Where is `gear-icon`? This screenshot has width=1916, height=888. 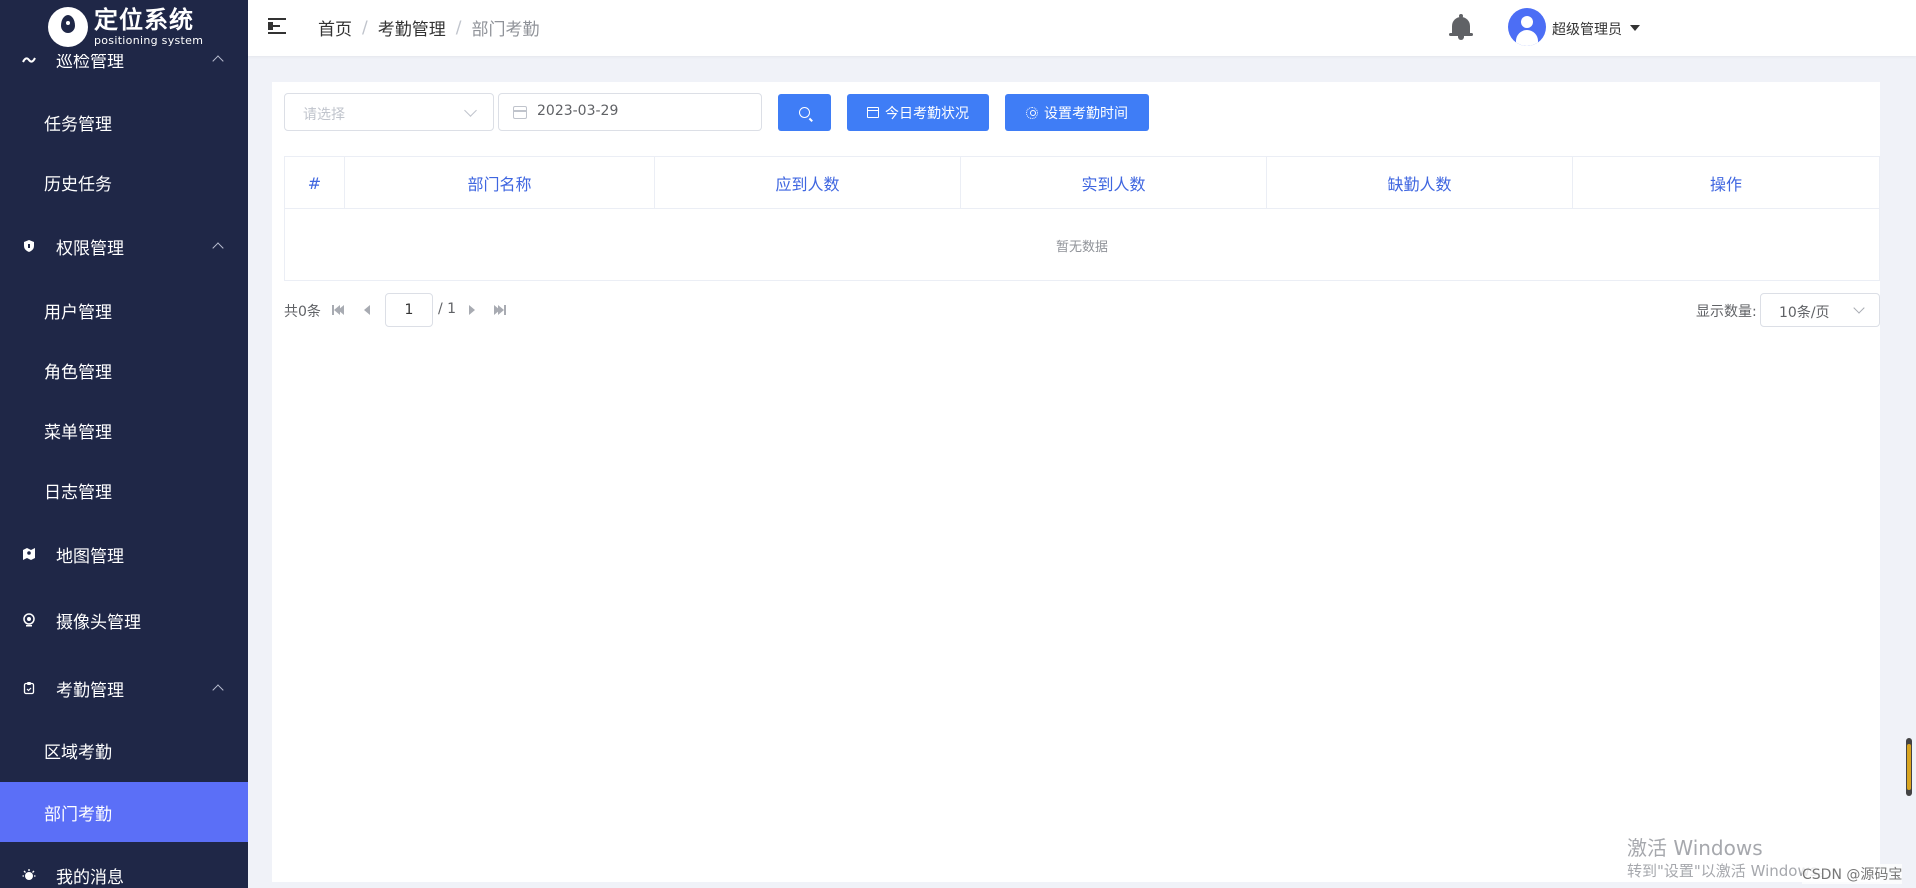 gear-icon is located at coordinates (1032, 112).